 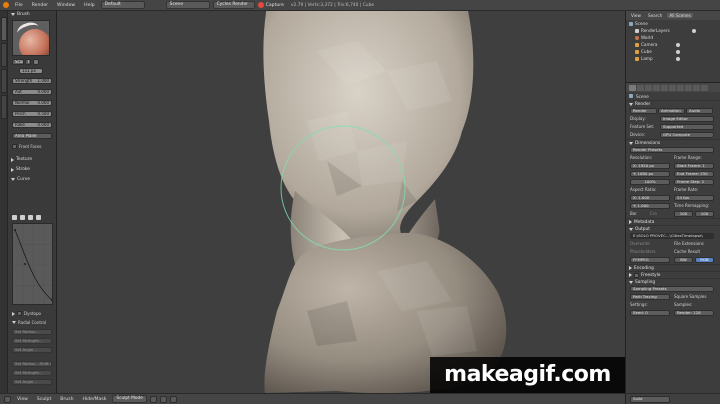 What do you see at coordinates (680, 87) in the screenshot?
I see `tab-modifiers-icon` at bounding box center [680, 87].